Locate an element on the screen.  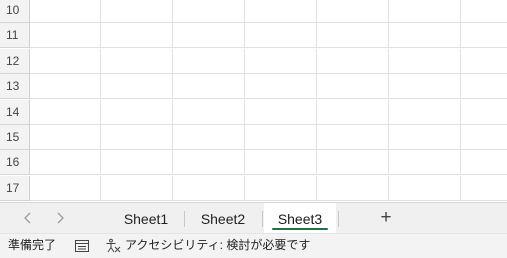
sheet-tab-label: Sheet1 is located at coordinates (146, 219).